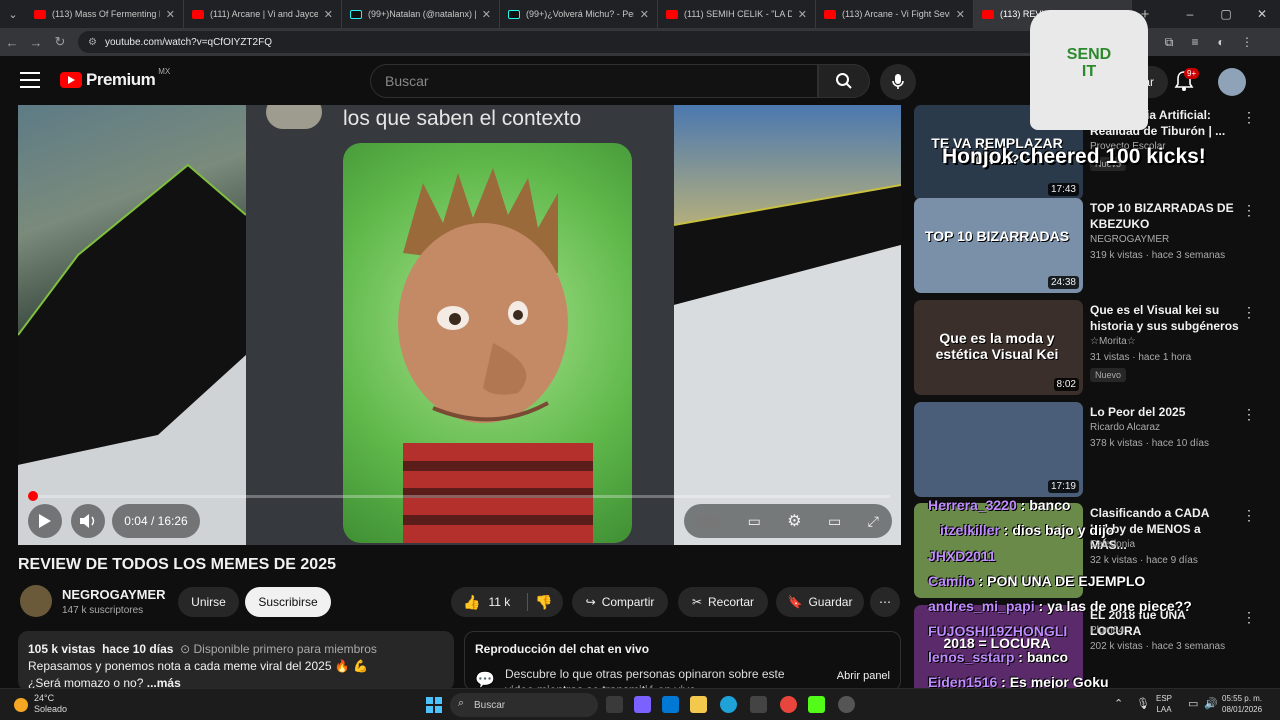  What do you see at coordinates (1232, 82) in the screenshot?
I see `account-avatar` at bounding box center [1232, 82].